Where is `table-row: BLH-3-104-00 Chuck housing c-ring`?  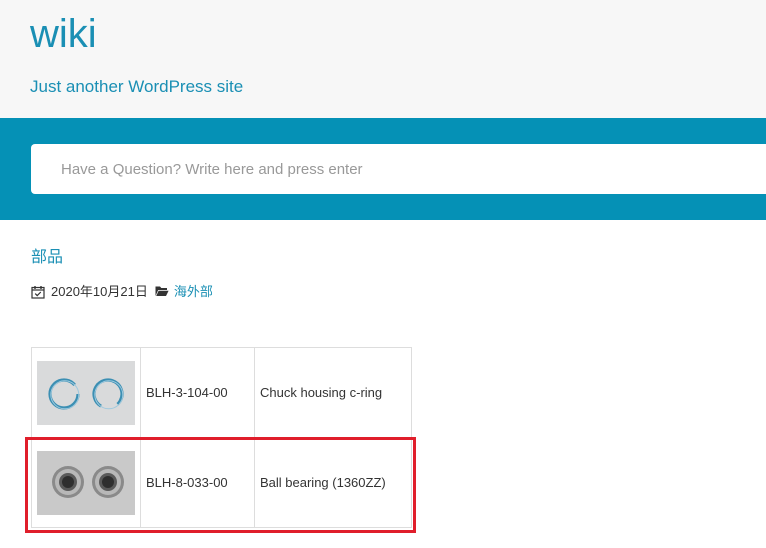
table-row: BLH-3-104-00 Chuck housing c-ring is located at coordinates (221, 392).